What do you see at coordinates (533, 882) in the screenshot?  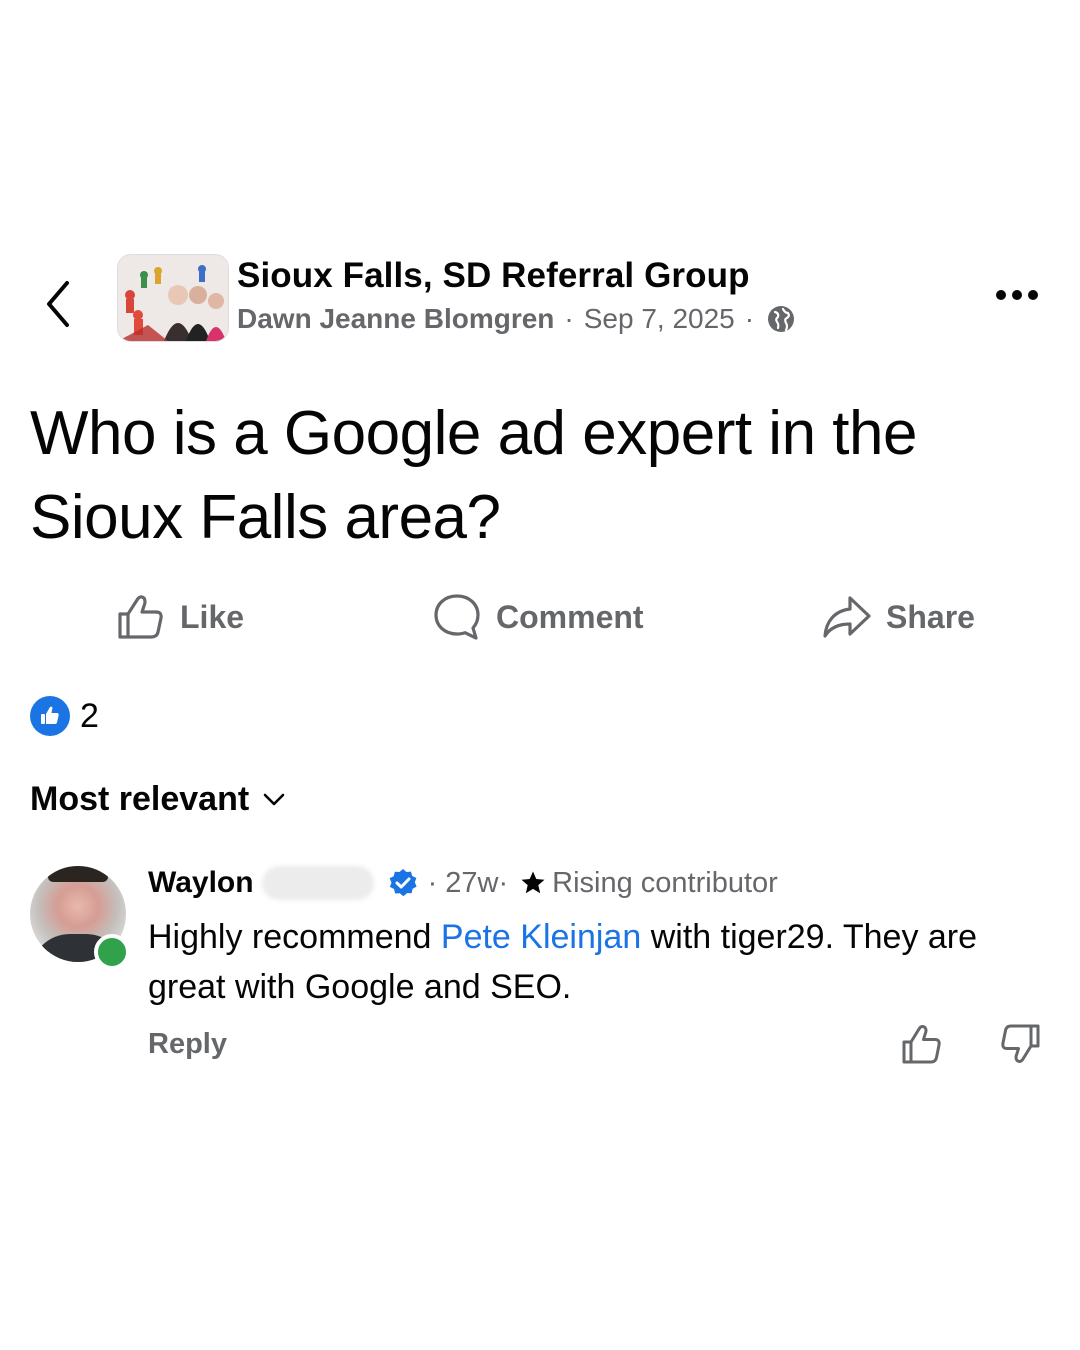 I see `star-icon` at bounding box center [533, 882].